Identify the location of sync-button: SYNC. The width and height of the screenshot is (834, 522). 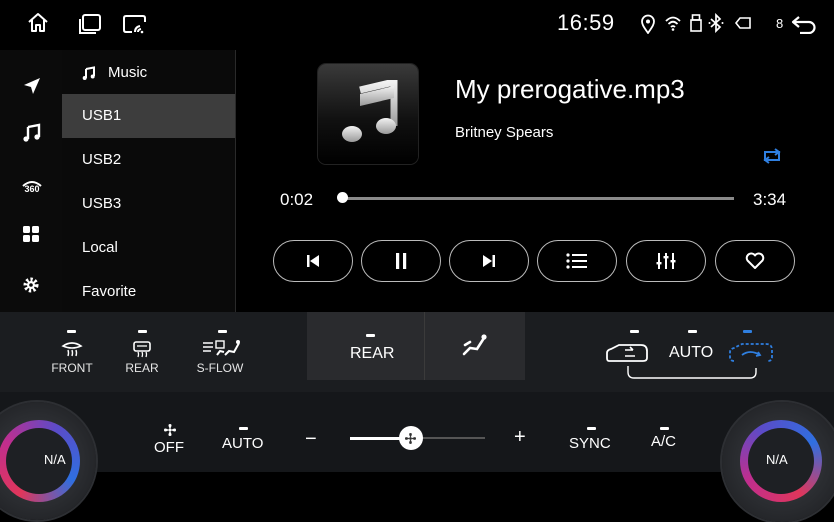
(590, 443).